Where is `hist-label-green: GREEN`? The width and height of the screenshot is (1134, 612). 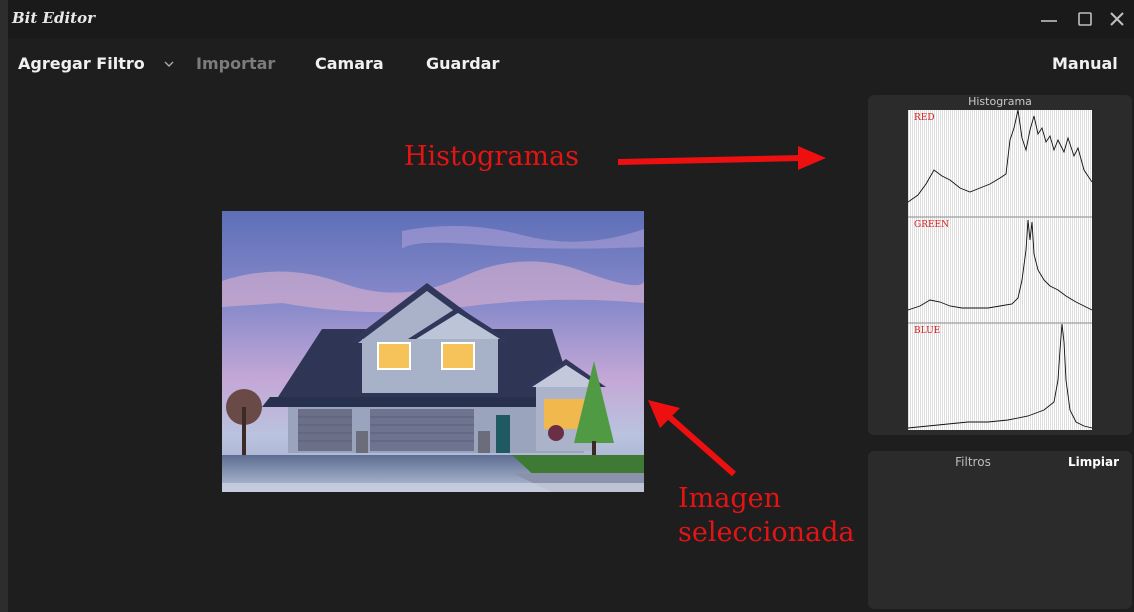
hist-label-green: GREEN is located at coordinates (931, 225).